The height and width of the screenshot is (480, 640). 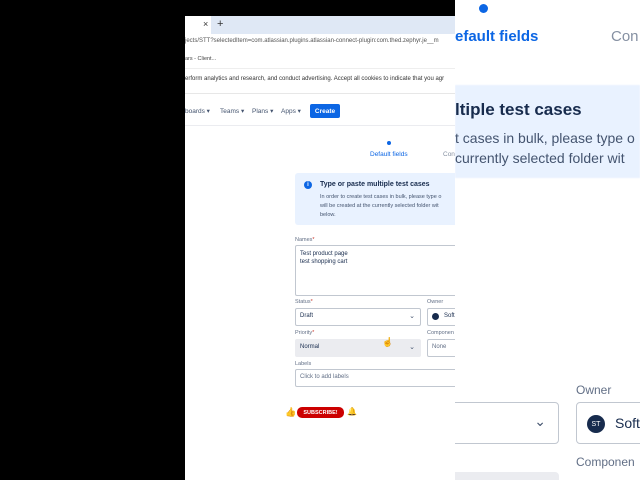 I want to click on step-indicator-dot, so click(x=389, y=143).